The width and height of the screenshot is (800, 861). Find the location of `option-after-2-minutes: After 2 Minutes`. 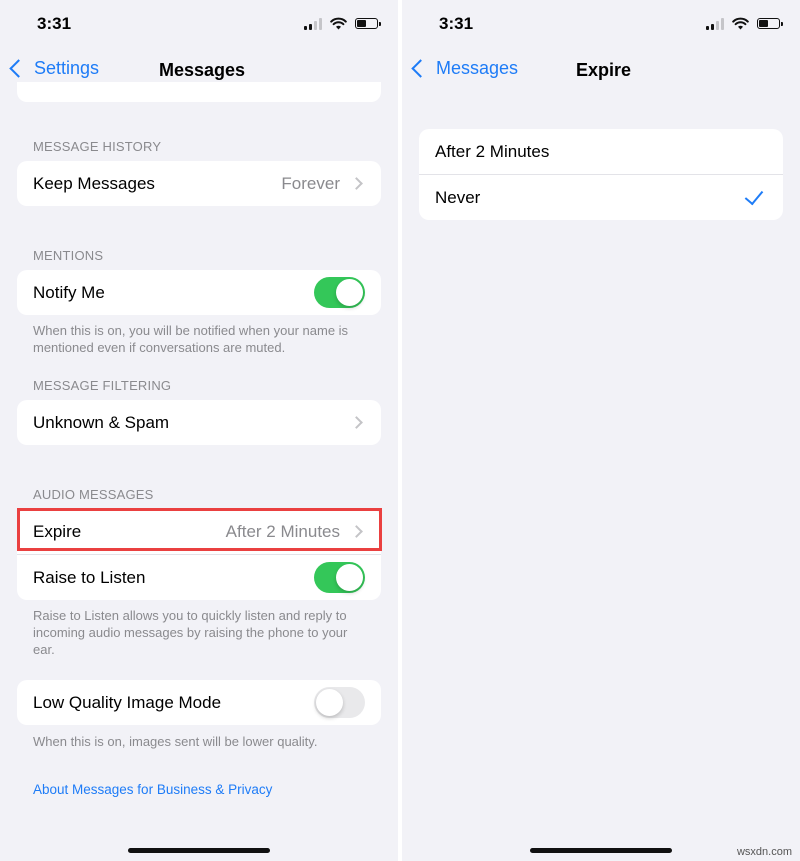

option-after-2-minutes: After 2 Minutes is located at coordinates (601, 151).